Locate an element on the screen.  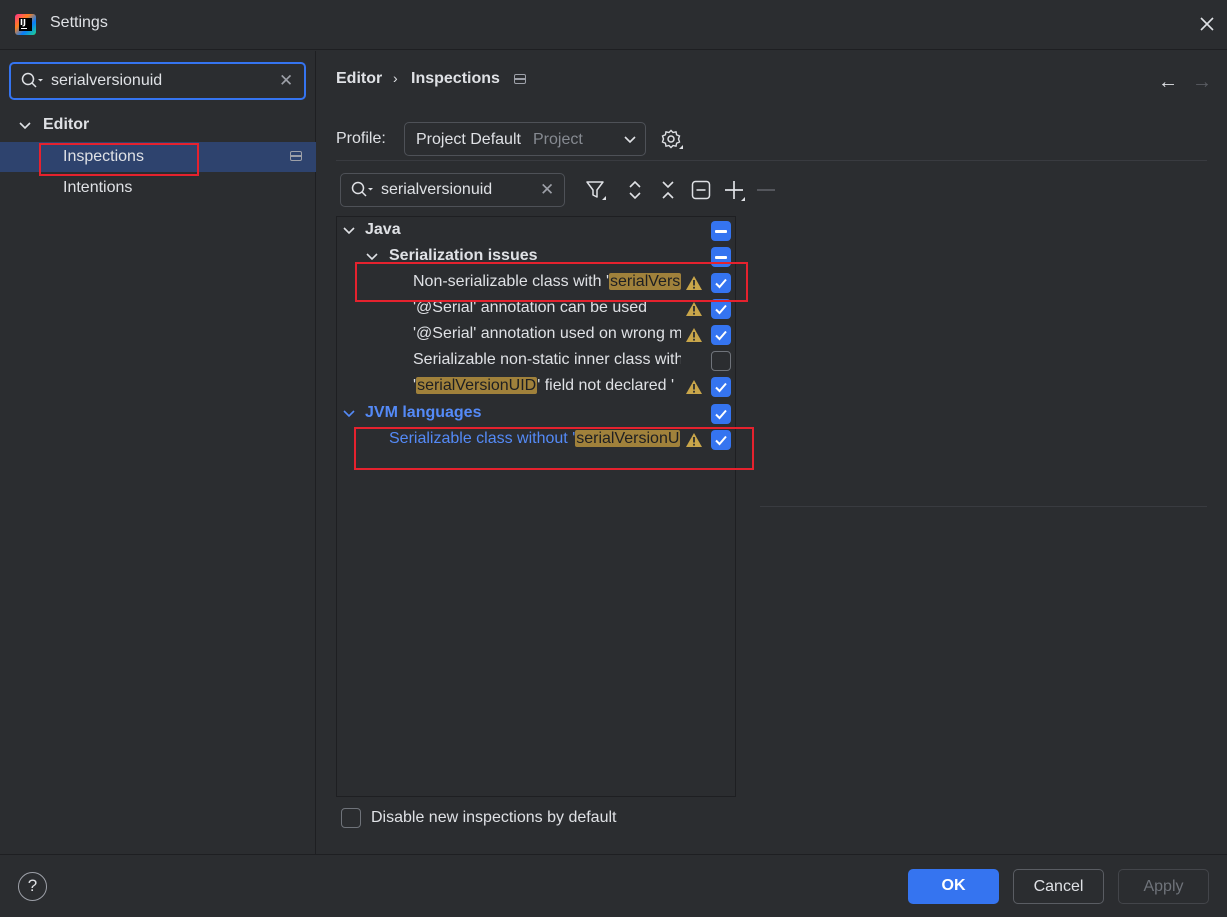
tree-item: 'serialVersionUID' field not declared ' is located at coordinates (536, 387).